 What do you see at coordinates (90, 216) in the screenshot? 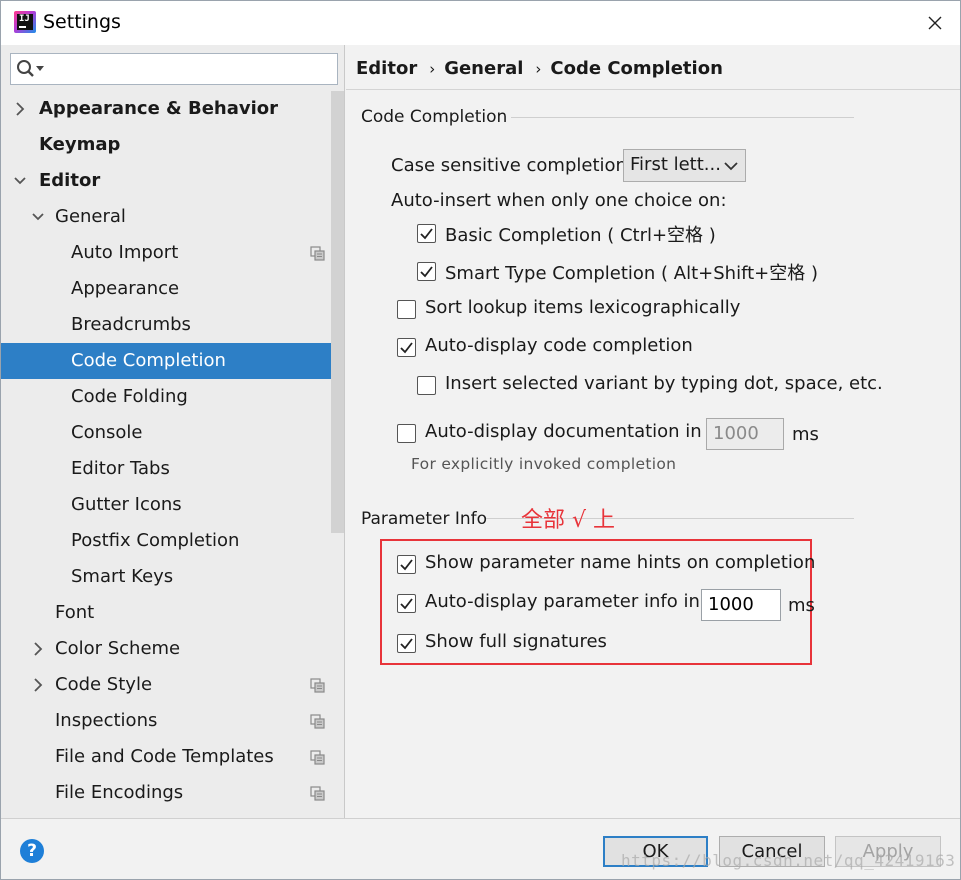
I see `tree-item-label: General` at bounding box center [90, 216].